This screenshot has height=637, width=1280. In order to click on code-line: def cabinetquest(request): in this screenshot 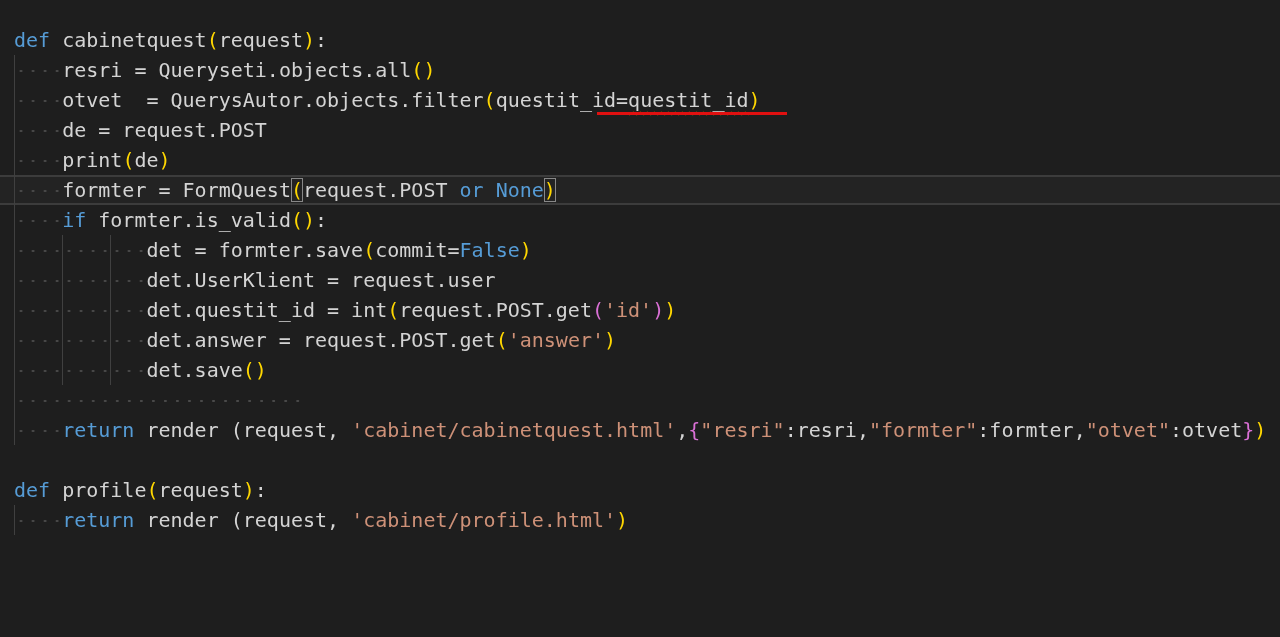, I will do `click(171, 40)`.